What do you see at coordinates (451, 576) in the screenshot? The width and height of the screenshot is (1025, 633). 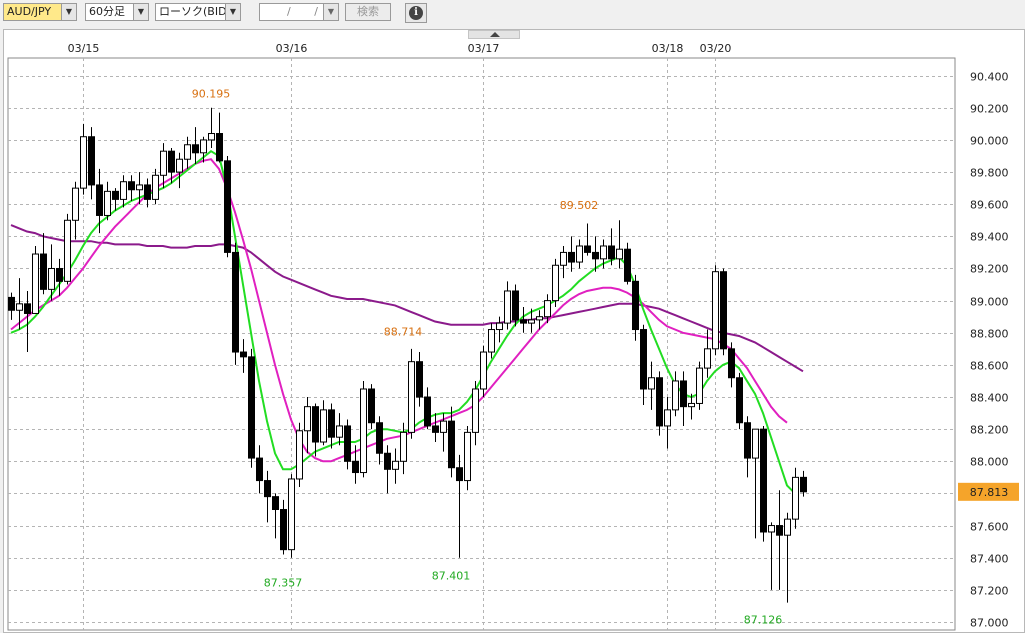 I see `low-price-label: 87.401` at bounding box center [451, 576].